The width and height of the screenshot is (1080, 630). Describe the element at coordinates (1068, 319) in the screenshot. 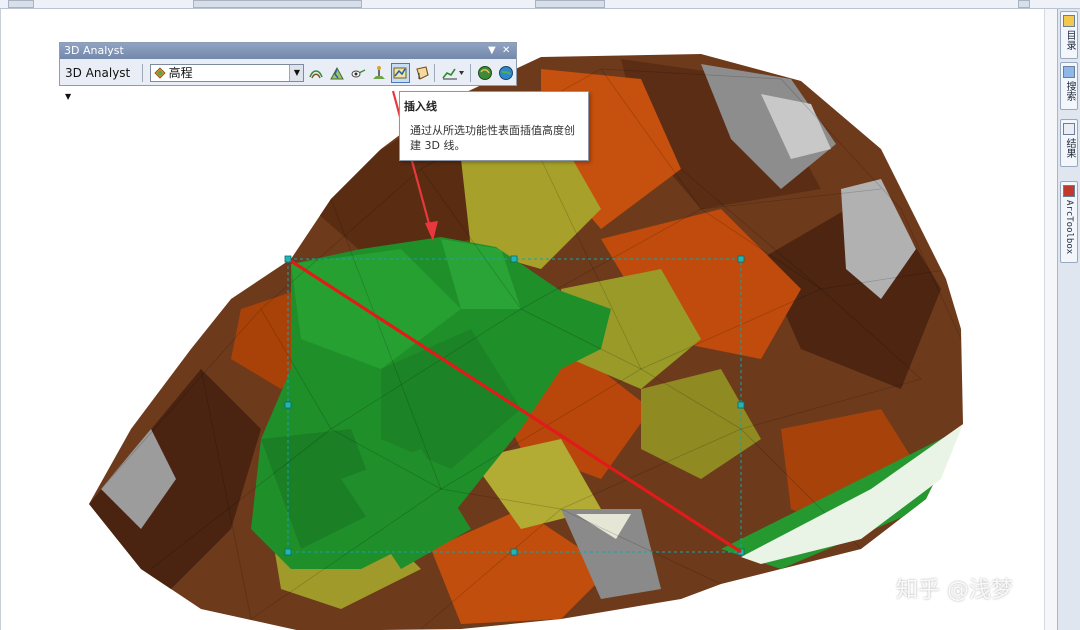

I see `right-dock-panel: 目录 搜索 结果 ArcToolbox` at that location.